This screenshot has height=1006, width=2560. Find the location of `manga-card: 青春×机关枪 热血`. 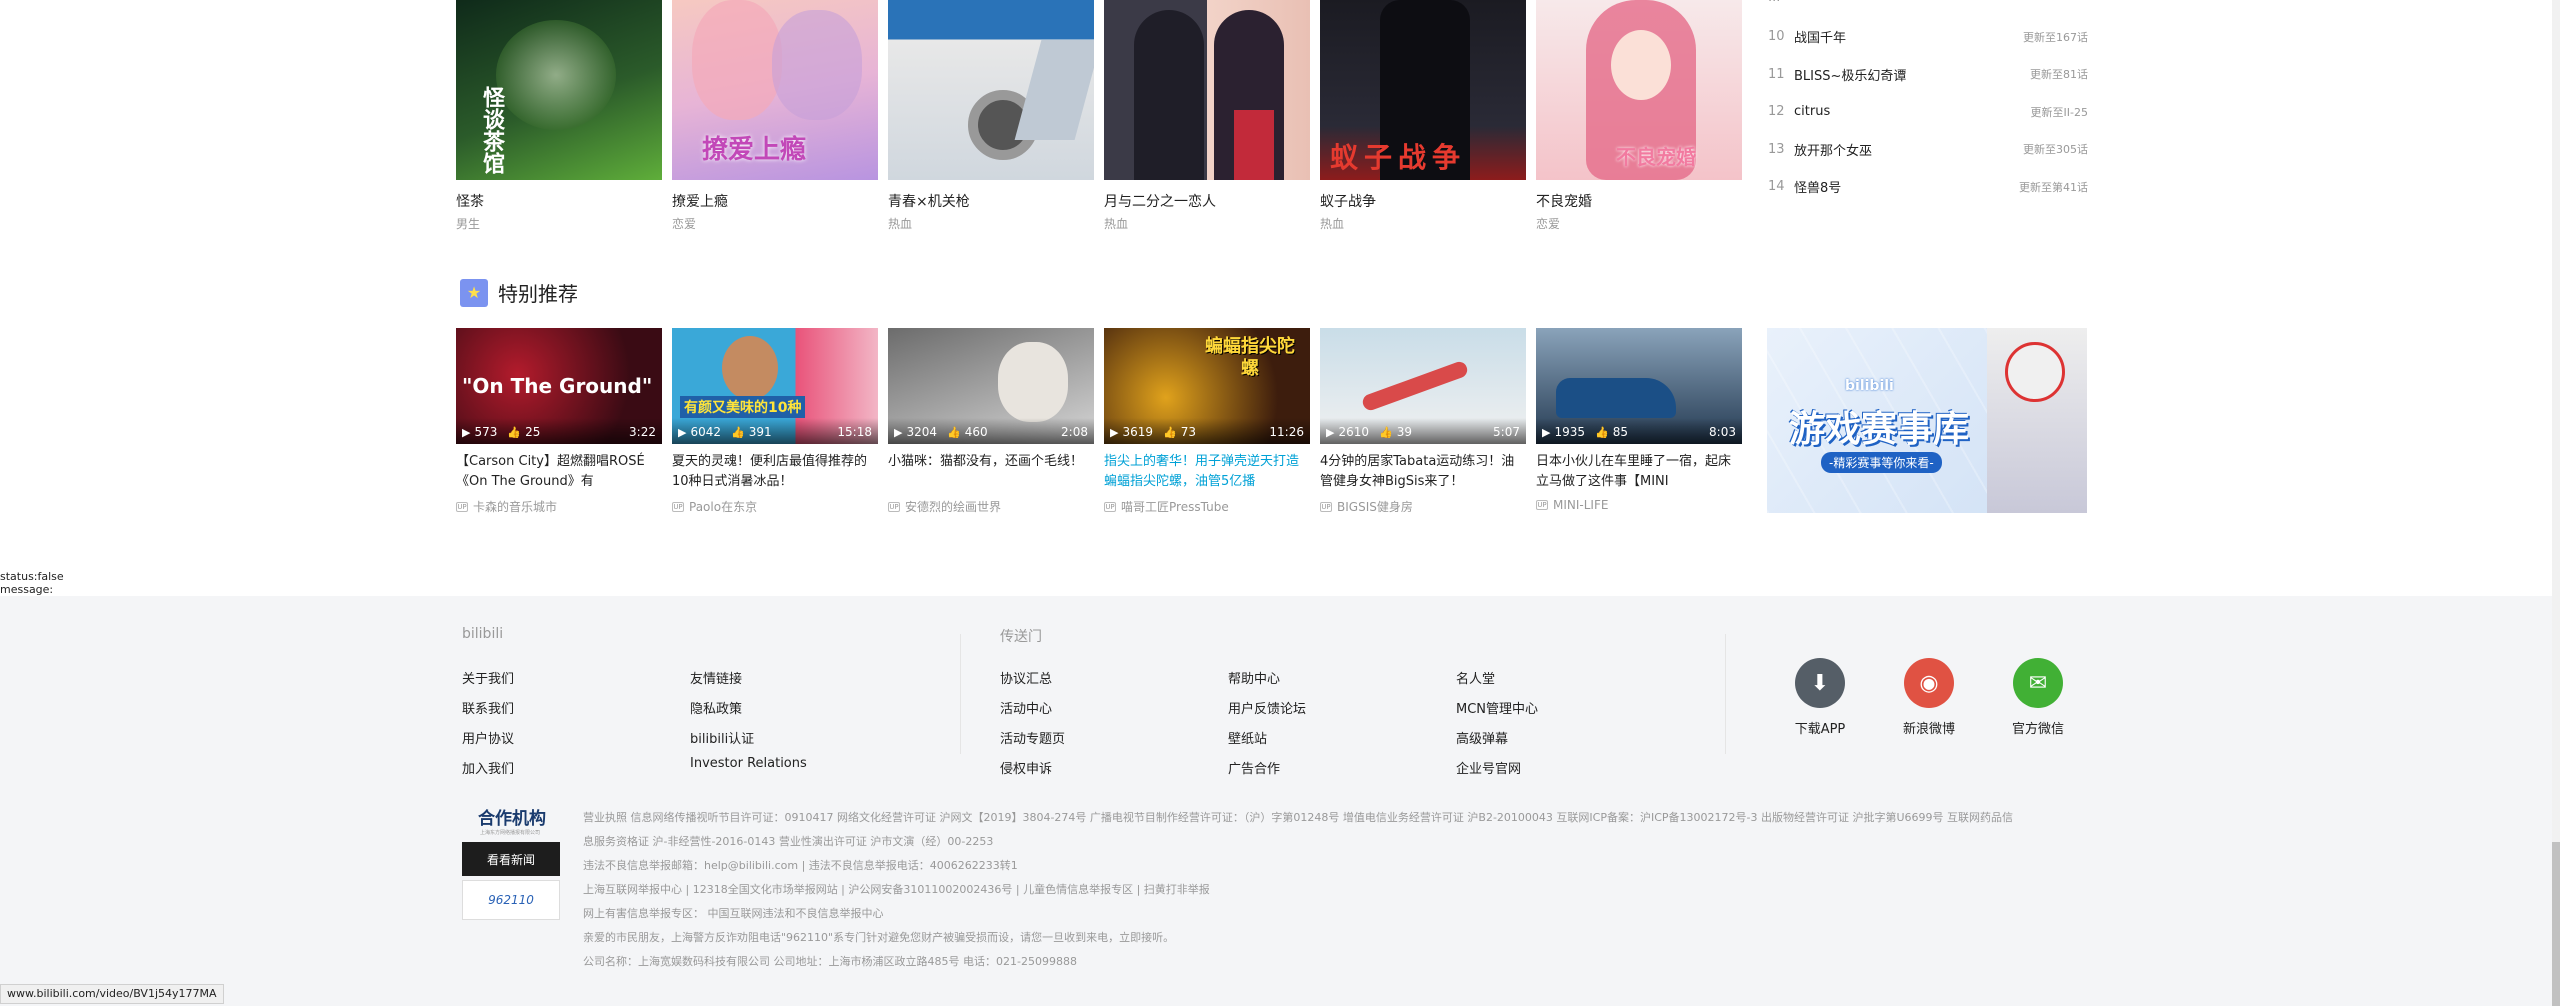

manga-card: 青春×机关枪 热血 is located at coordinates (991, 116).